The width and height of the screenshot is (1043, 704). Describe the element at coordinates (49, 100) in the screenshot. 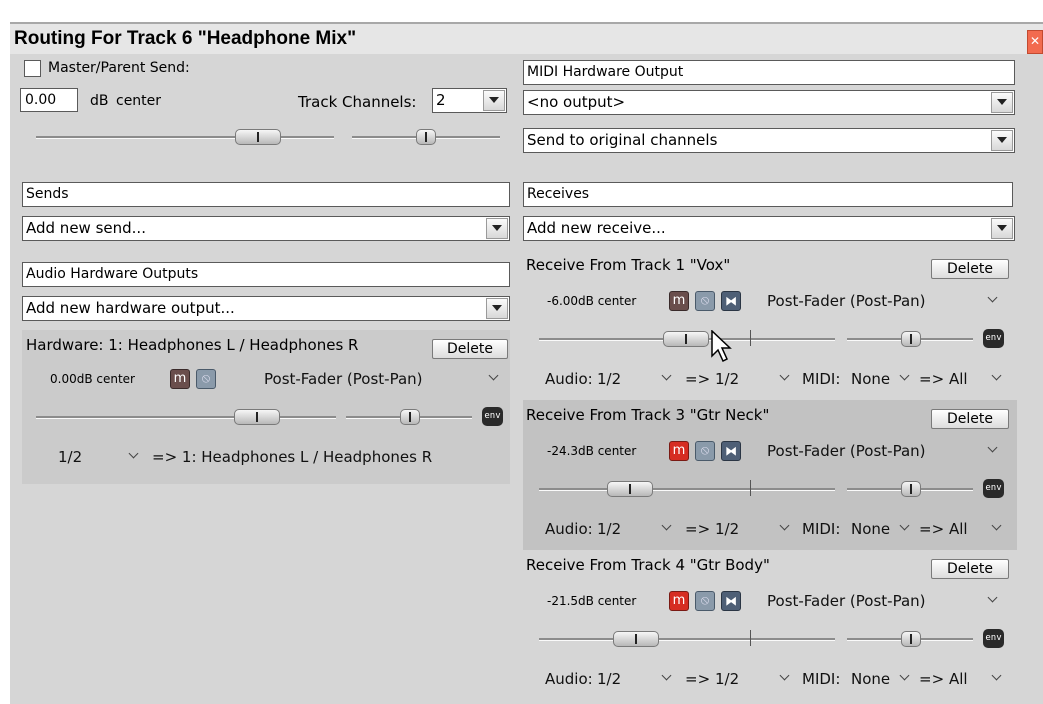

I see `master-volume-field: 0.00` at that location.